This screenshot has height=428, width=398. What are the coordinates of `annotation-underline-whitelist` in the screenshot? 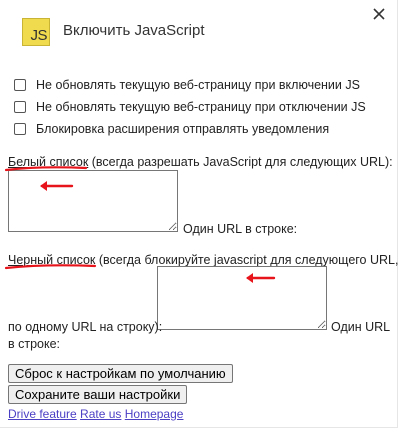 It's located at (46, 169).